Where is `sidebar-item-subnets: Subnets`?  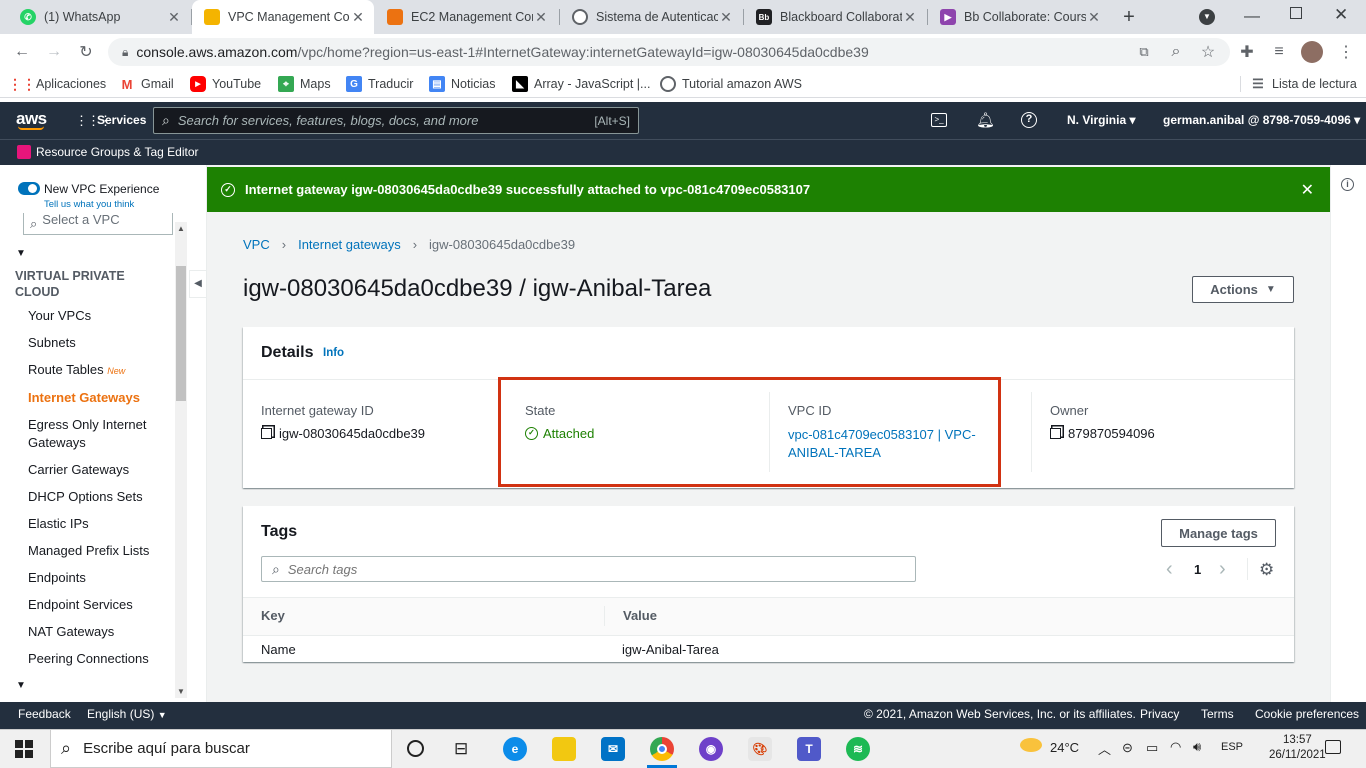 sidebar-item-subnets: Subnets is located at coordinates (98, 343).